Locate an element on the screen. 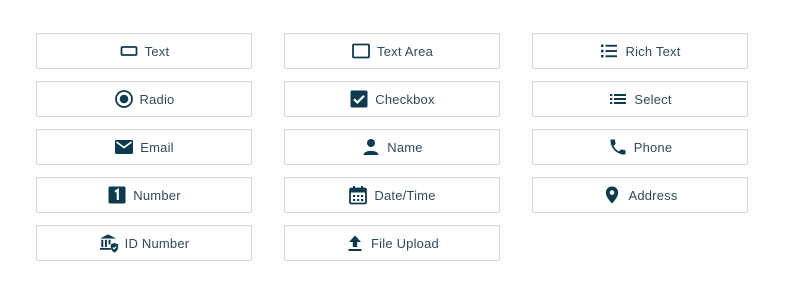 Image resolution: width=789 pixels, height=295 pixels. calendar-icon is located at coordinates (358, 195).